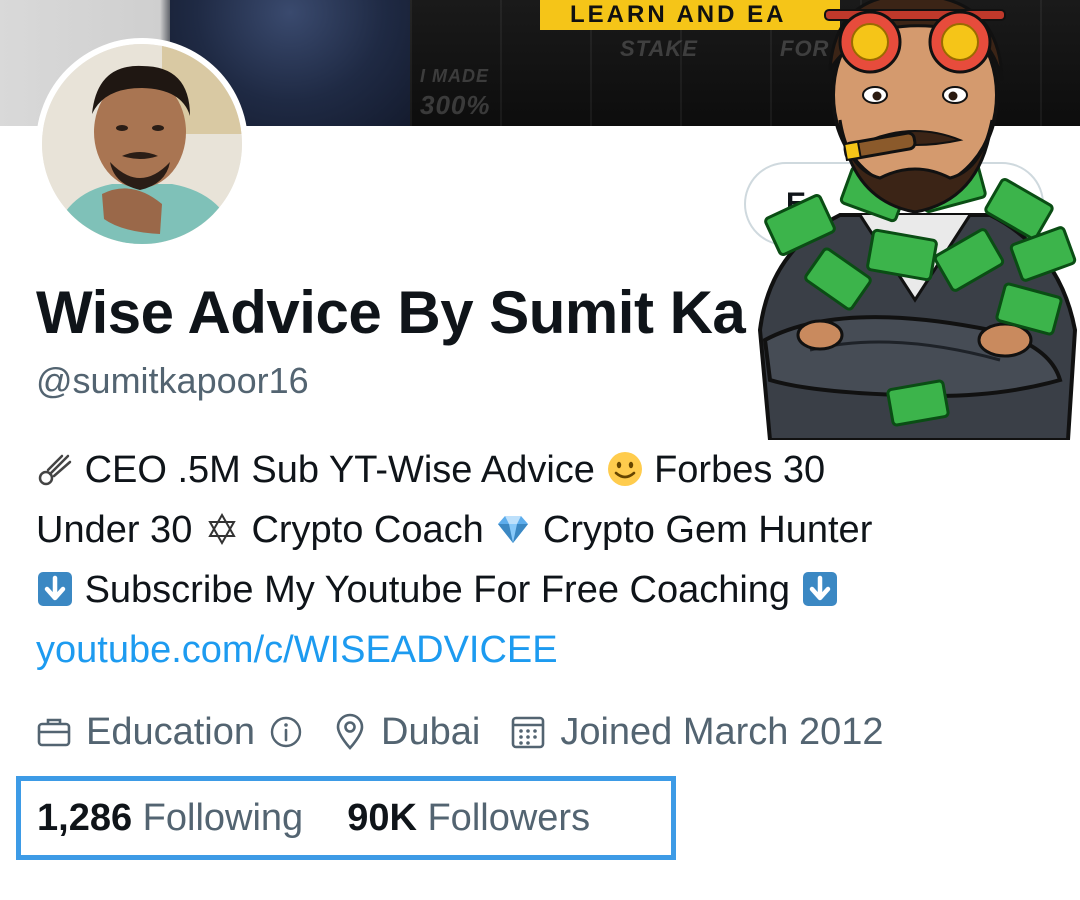  Describe the element at coordinates (437, 590) in the screenshot. I see `bio-text: Subscribe My Youtube For Free Coaching` at that location.